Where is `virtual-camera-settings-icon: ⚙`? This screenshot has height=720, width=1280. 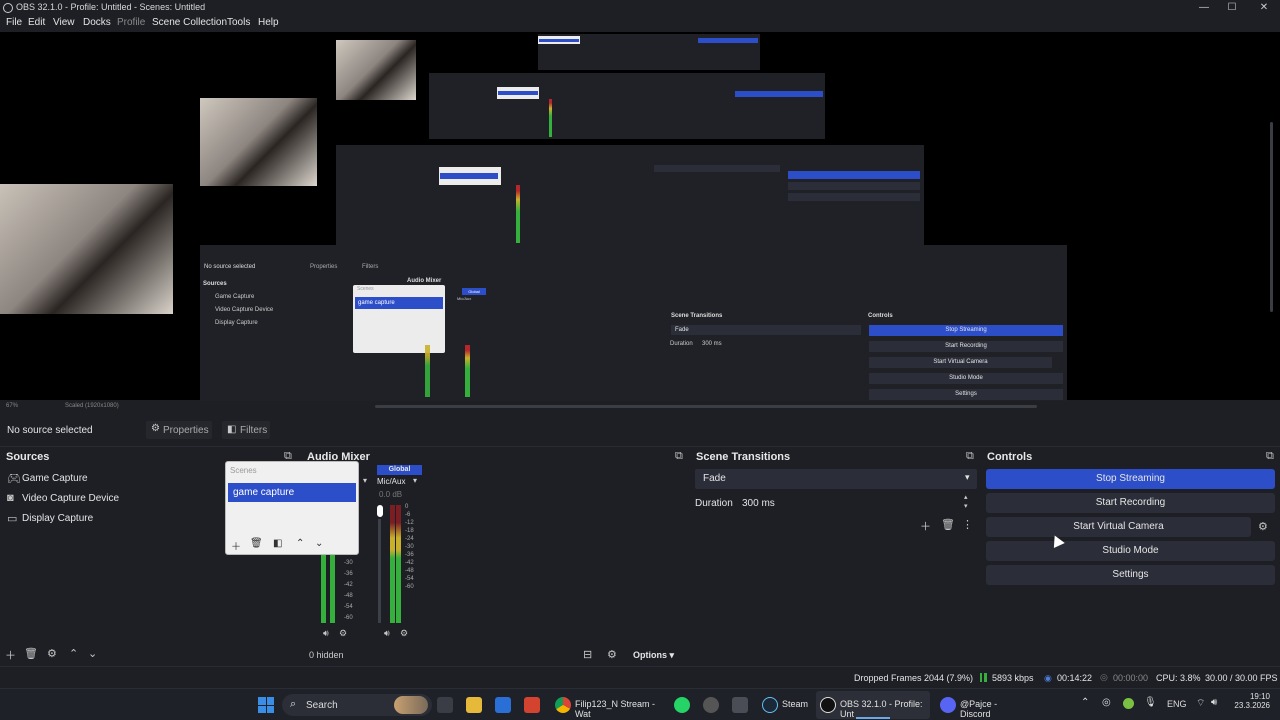 virtual-camera-settings-icon: ⚙ is located at coordinates (1263, 526).